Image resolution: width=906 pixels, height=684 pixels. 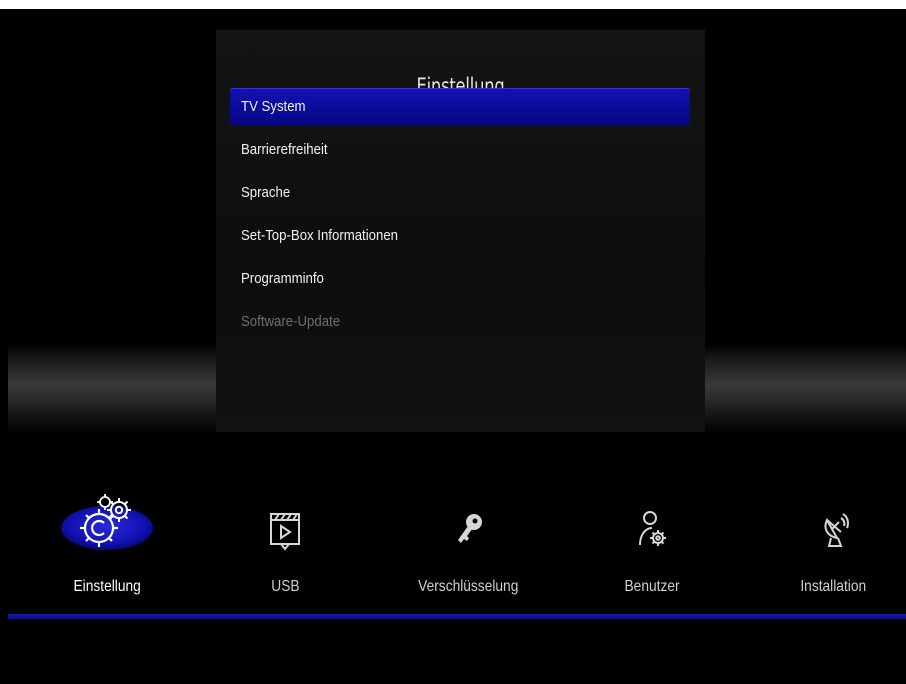 I want to click on menu-item-set-top-box-informationen: Set-Top-Box Informationen, so click(x=460, y=236).